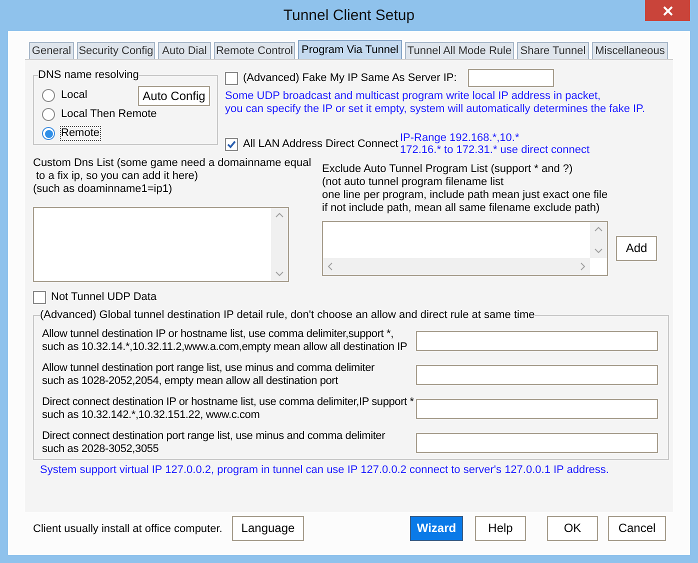  I want to click on note-text: IP-Range 192.168.*,10.*, so click(460, 138).